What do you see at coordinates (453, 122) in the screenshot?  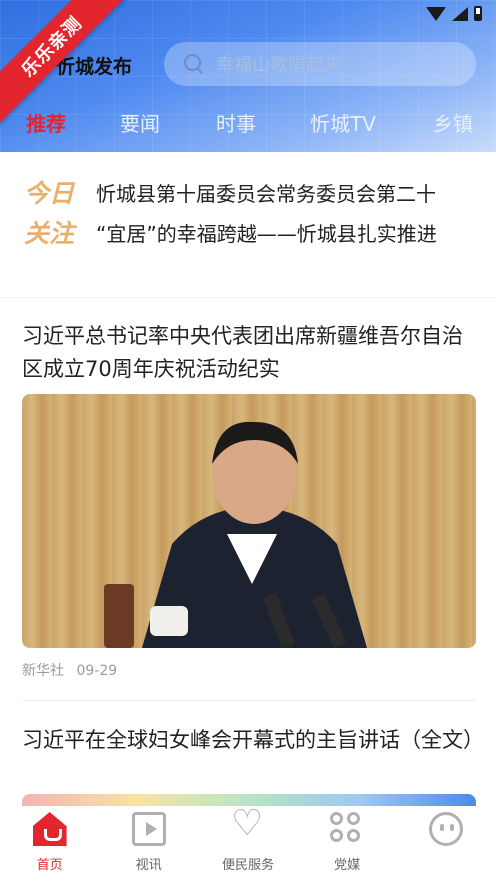 I see `tab-townships: 乡镇` at bounding box center [453, 122].